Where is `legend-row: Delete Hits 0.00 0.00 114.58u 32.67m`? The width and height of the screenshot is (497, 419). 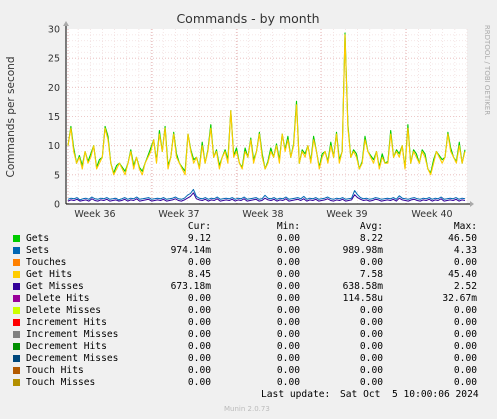 legend-row: Delete Hits 0.00 0.00 114.58u 32.67m is located at coordinates (248, 299).